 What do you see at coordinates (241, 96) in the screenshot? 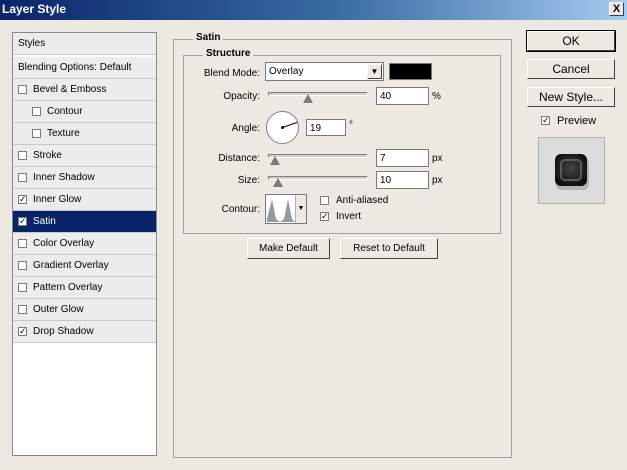
I see `opacity-label: Opacity:` at bounding box center [241, 96].